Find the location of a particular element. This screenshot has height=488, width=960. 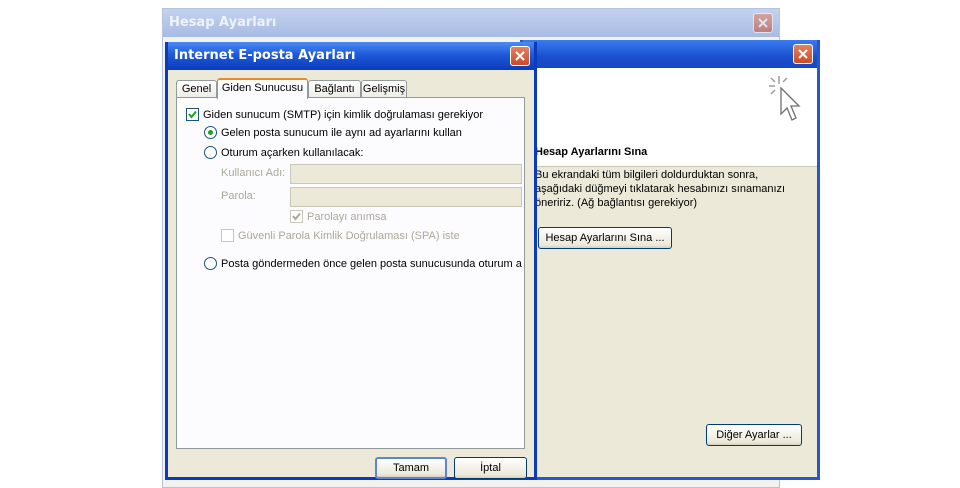

test-settings-close-button is located at coordinates (803, 54).